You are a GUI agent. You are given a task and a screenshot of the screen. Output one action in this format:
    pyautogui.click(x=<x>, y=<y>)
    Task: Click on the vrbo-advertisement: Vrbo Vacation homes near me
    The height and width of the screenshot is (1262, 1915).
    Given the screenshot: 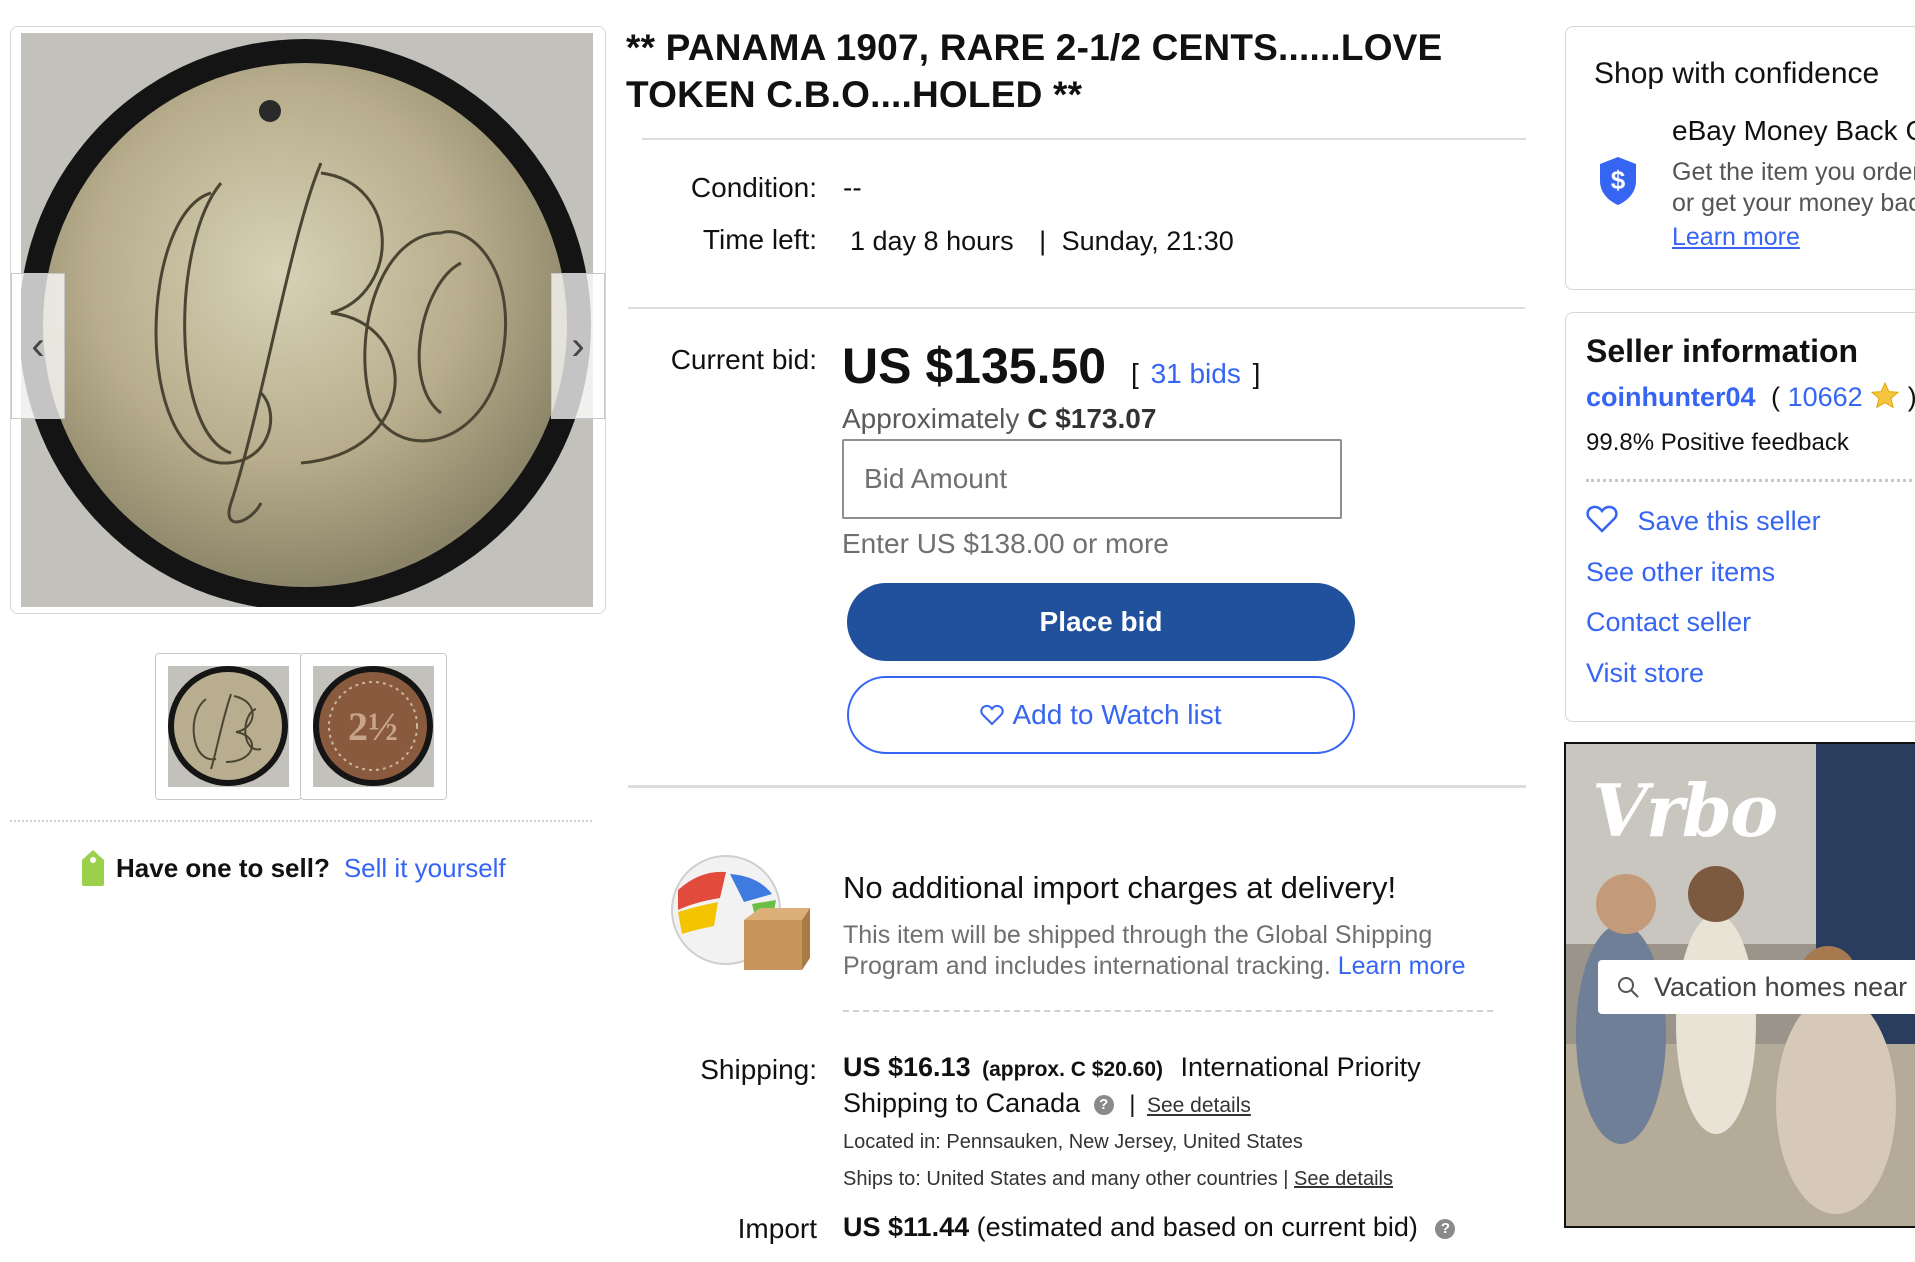 What is the action you would take?
    pyautogui.click(x=1739, y=985)
    